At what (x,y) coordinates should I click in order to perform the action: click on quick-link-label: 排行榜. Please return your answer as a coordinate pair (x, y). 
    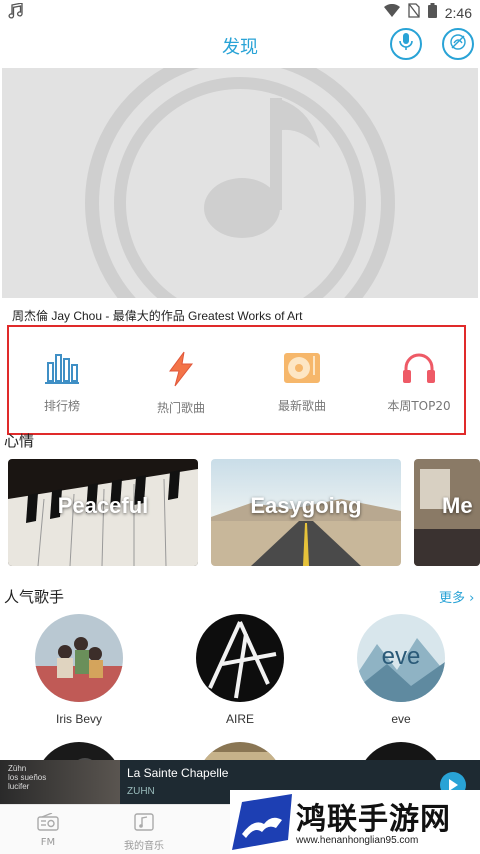
    Looking at the image, I should click on (61, 406).